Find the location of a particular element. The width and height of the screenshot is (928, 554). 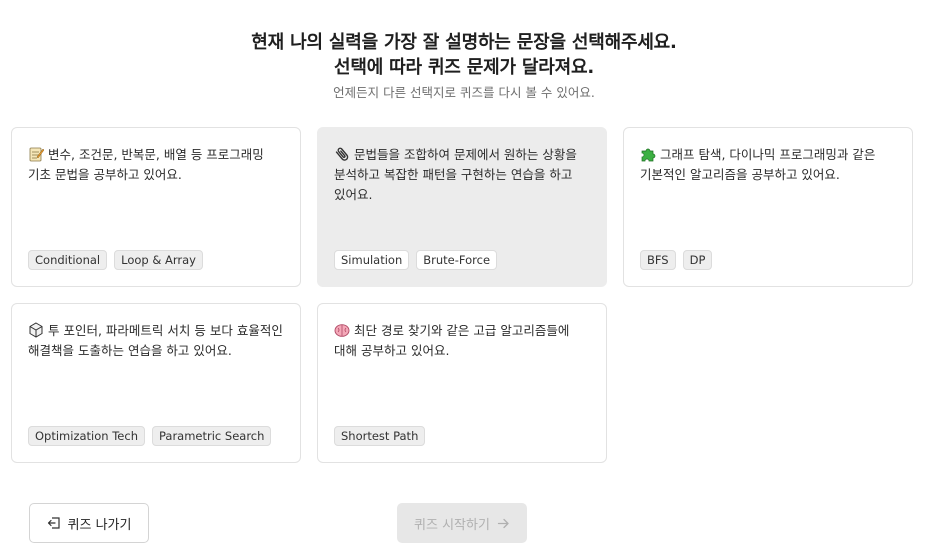

brain-icon is located at coordinates (342, 330).